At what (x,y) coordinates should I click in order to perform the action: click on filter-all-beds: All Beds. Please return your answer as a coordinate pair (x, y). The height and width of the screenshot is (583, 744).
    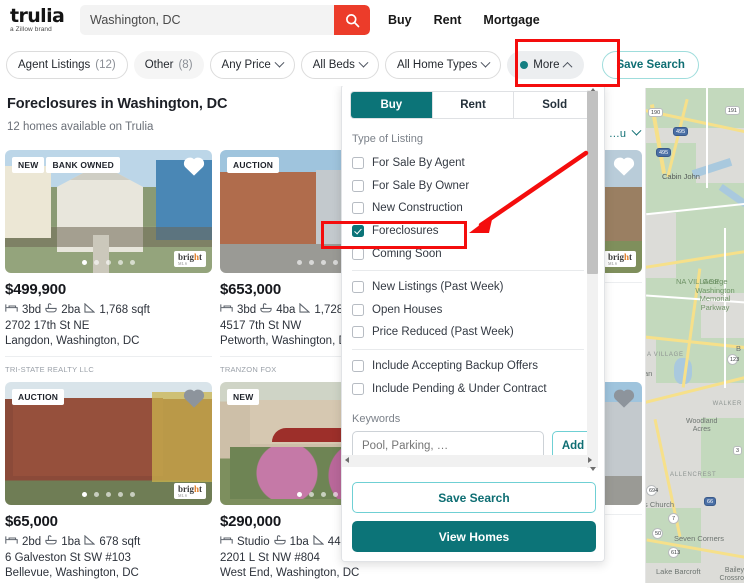
    Looking at the image, I should click on (339, 65).